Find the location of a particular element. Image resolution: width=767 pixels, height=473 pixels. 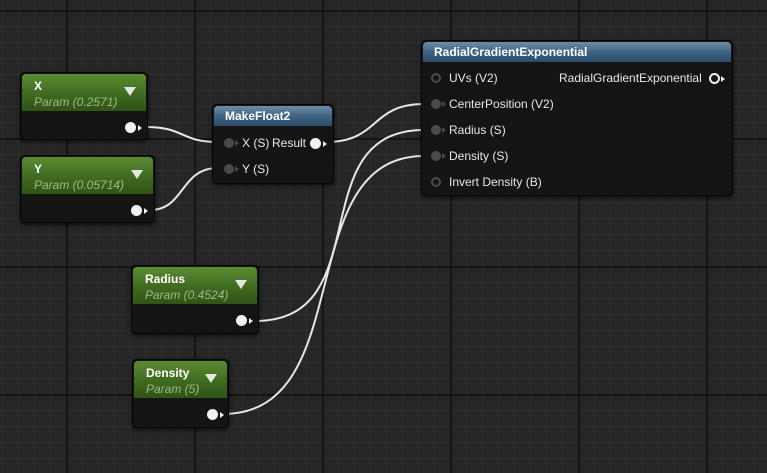

node-header: MakeFloat2 is located at coordinates (273, 116).